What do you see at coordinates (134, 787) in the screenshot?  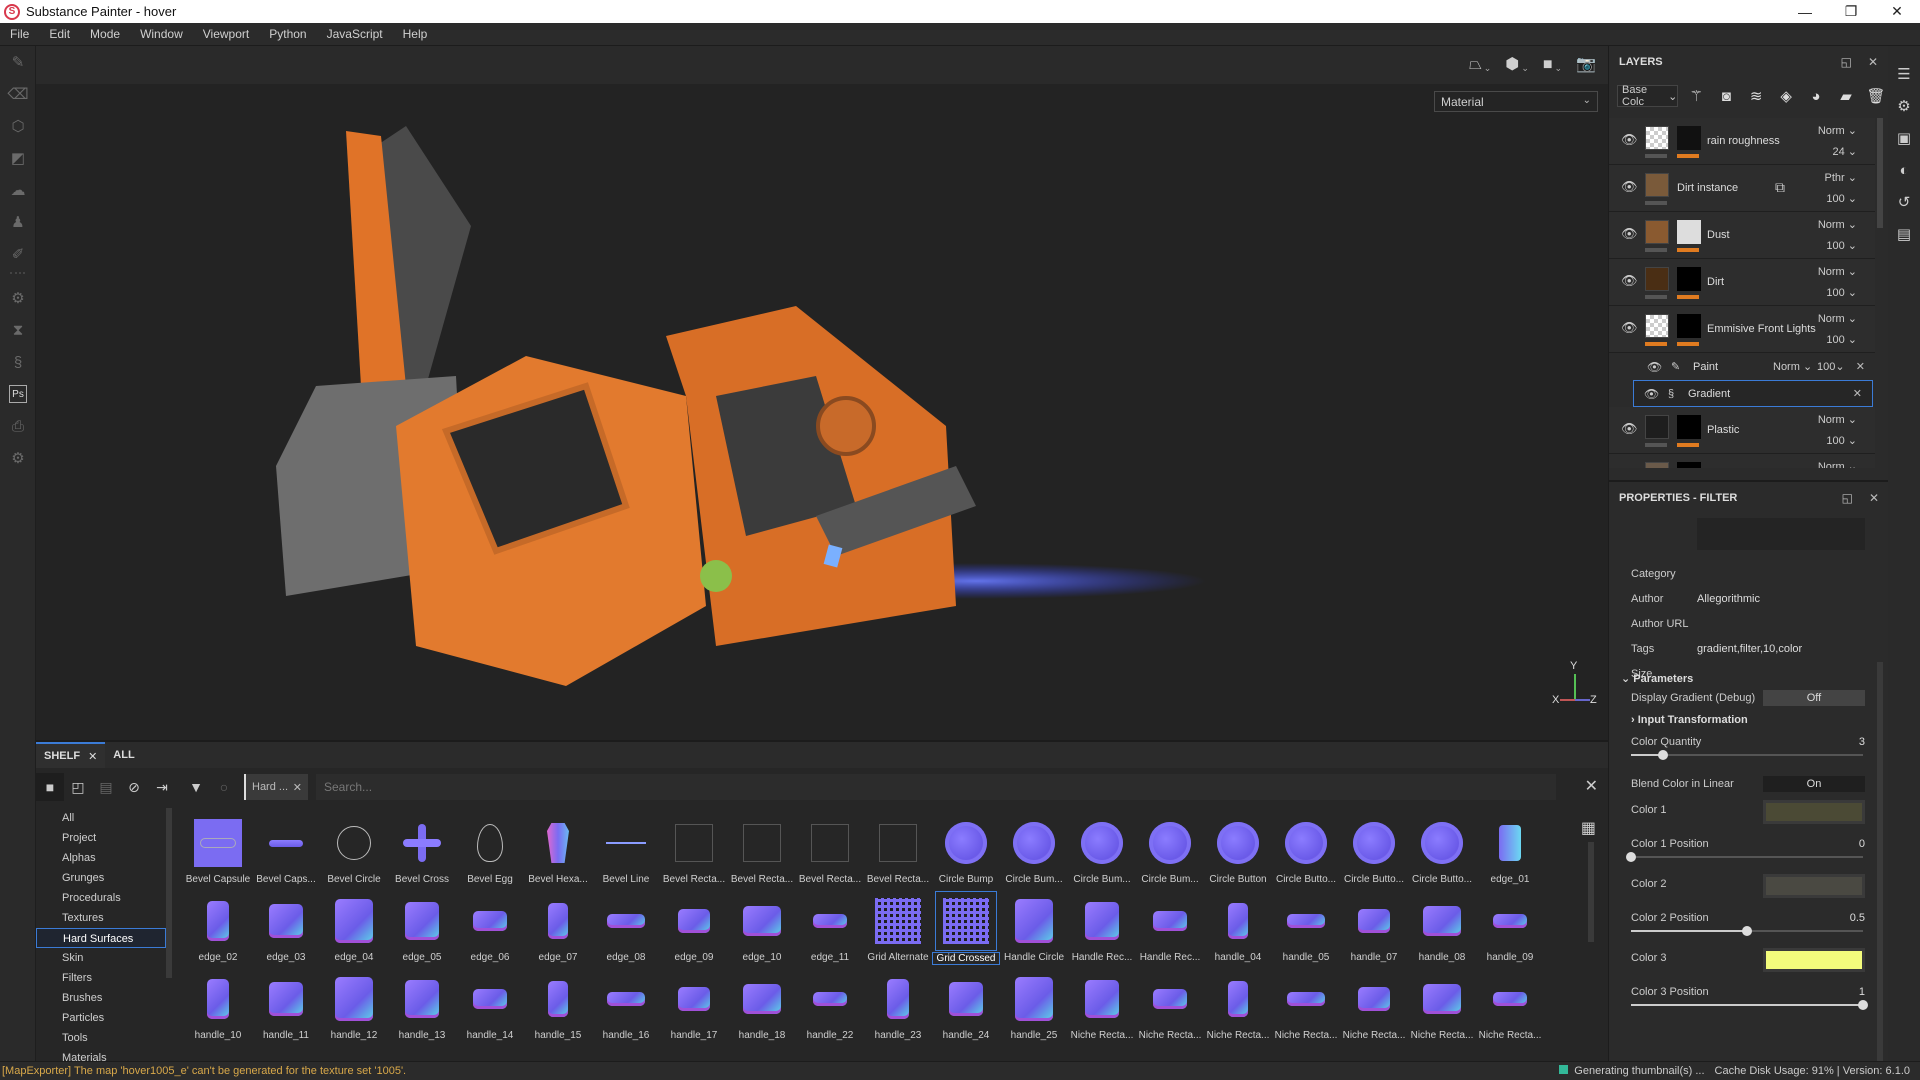 I see `hide-icon: ⊘` at bounding box center [134, 787].